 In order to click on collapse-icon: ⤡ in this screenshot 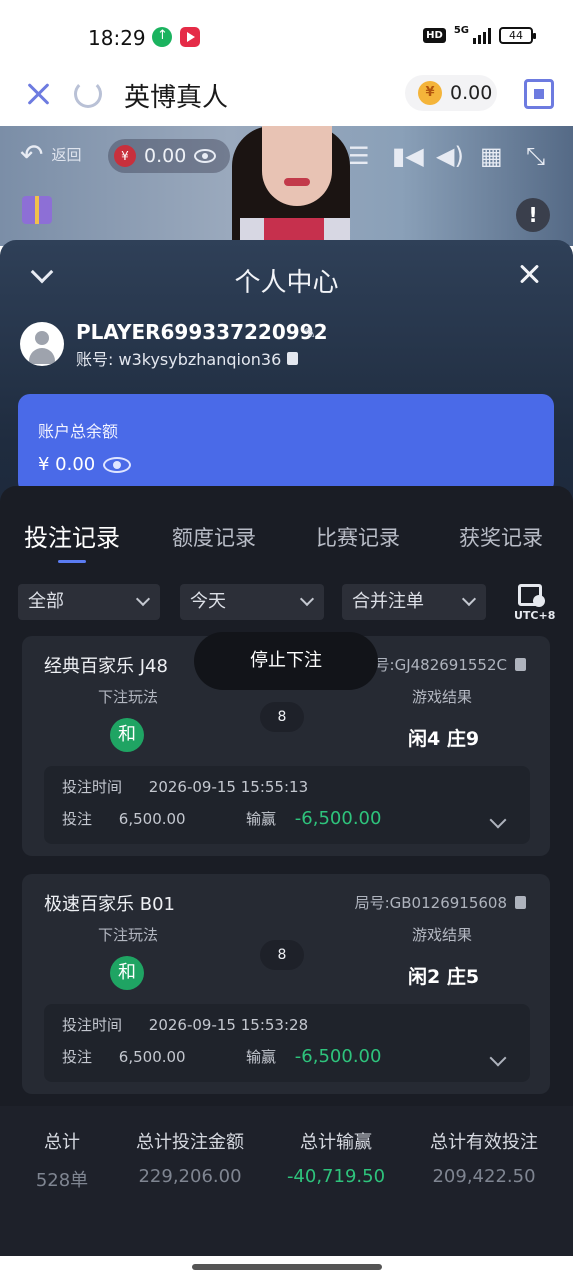, I will do `click(535, 156)`.